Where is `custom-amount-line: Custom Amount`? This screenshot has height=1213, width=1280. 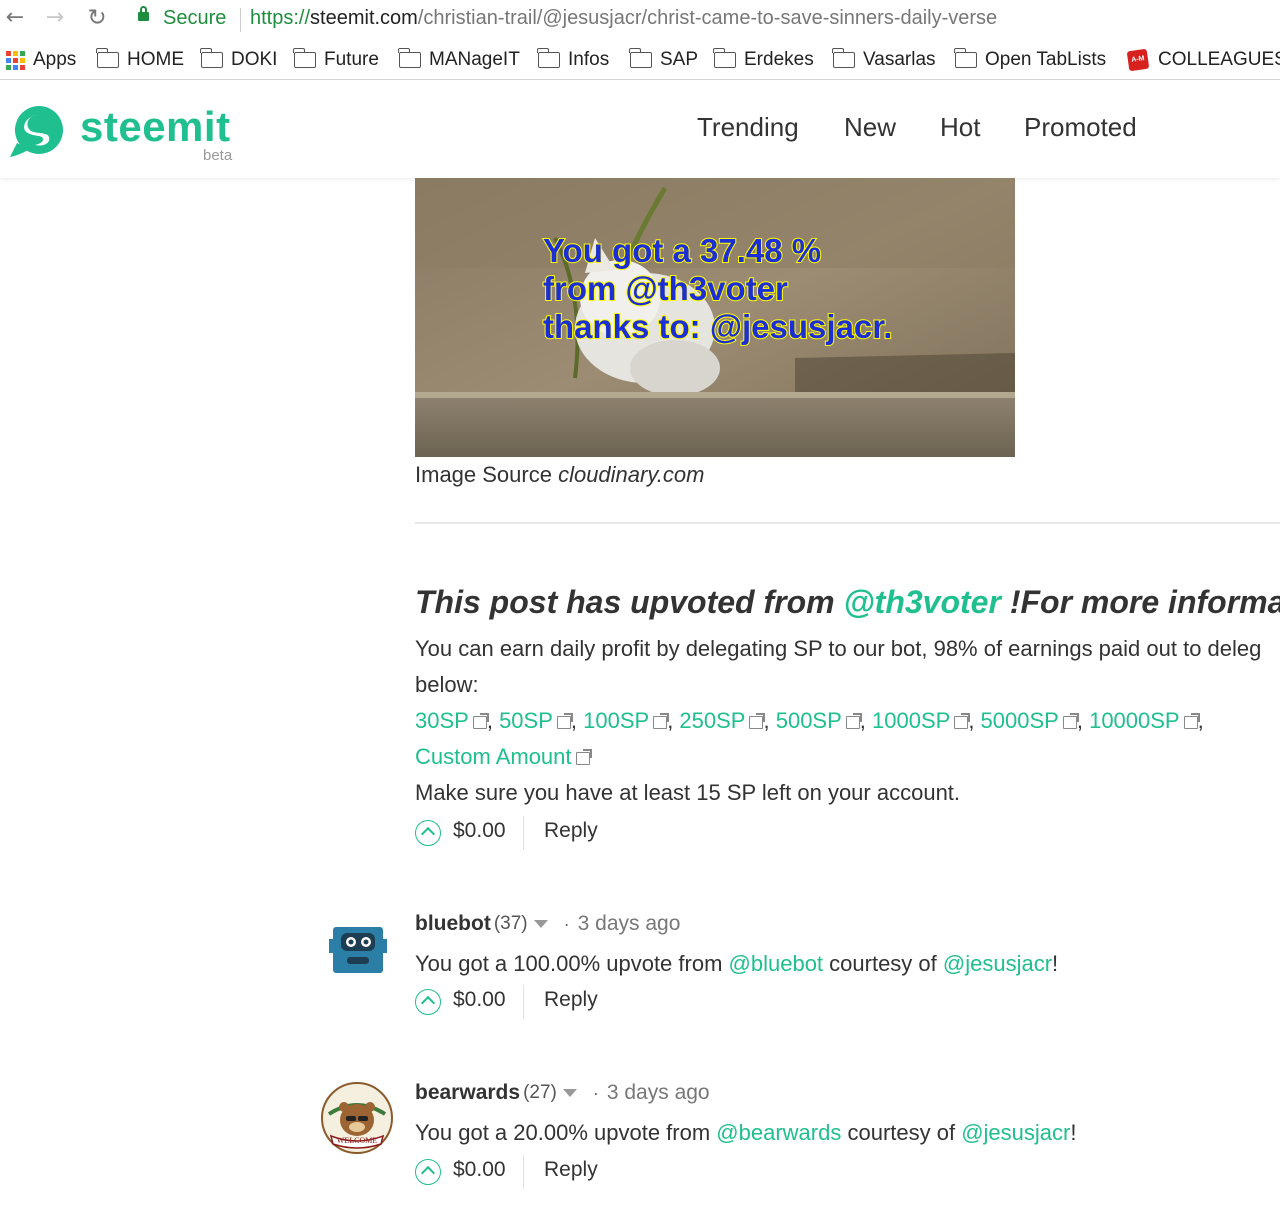 custom-amount-line: Custom Amount is located at coordinates (503, 757).